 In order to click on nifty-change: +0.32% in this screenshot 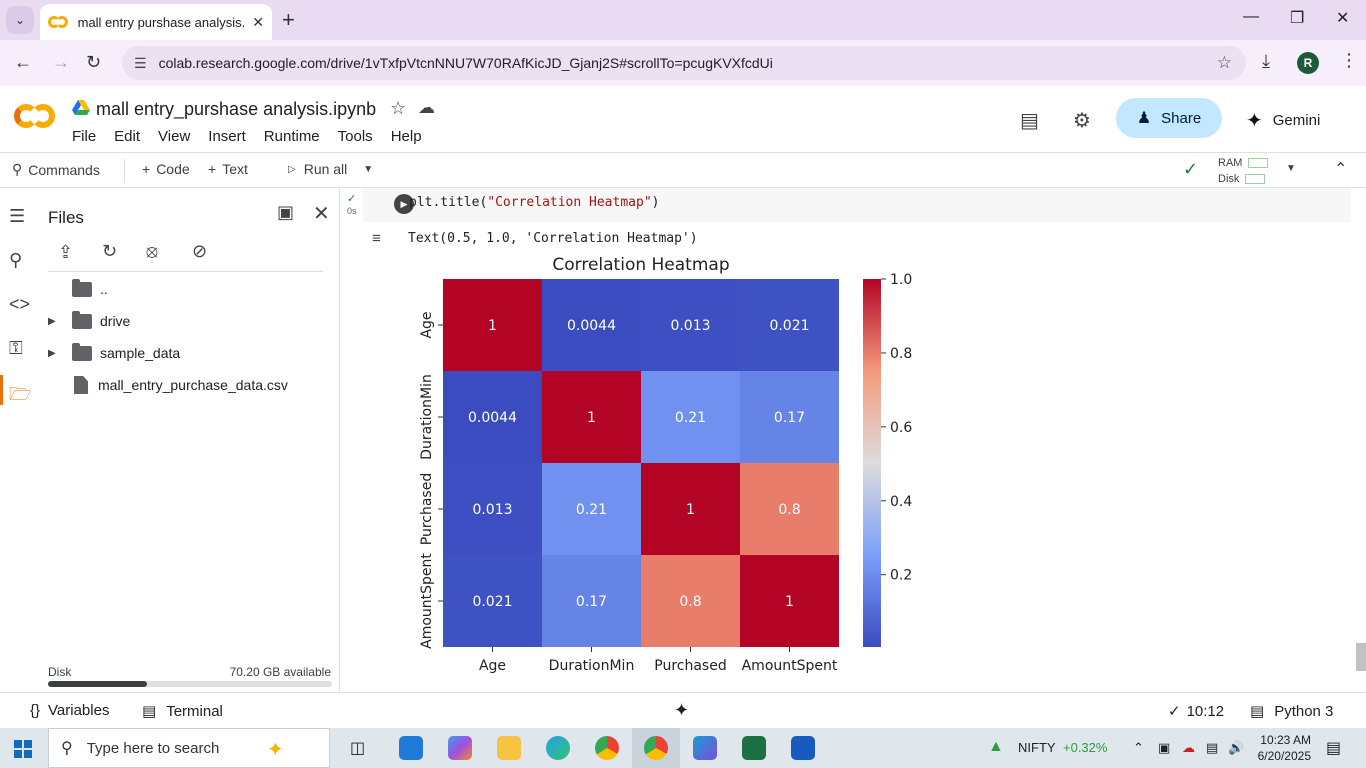, I will do `click(1085, 747)`.